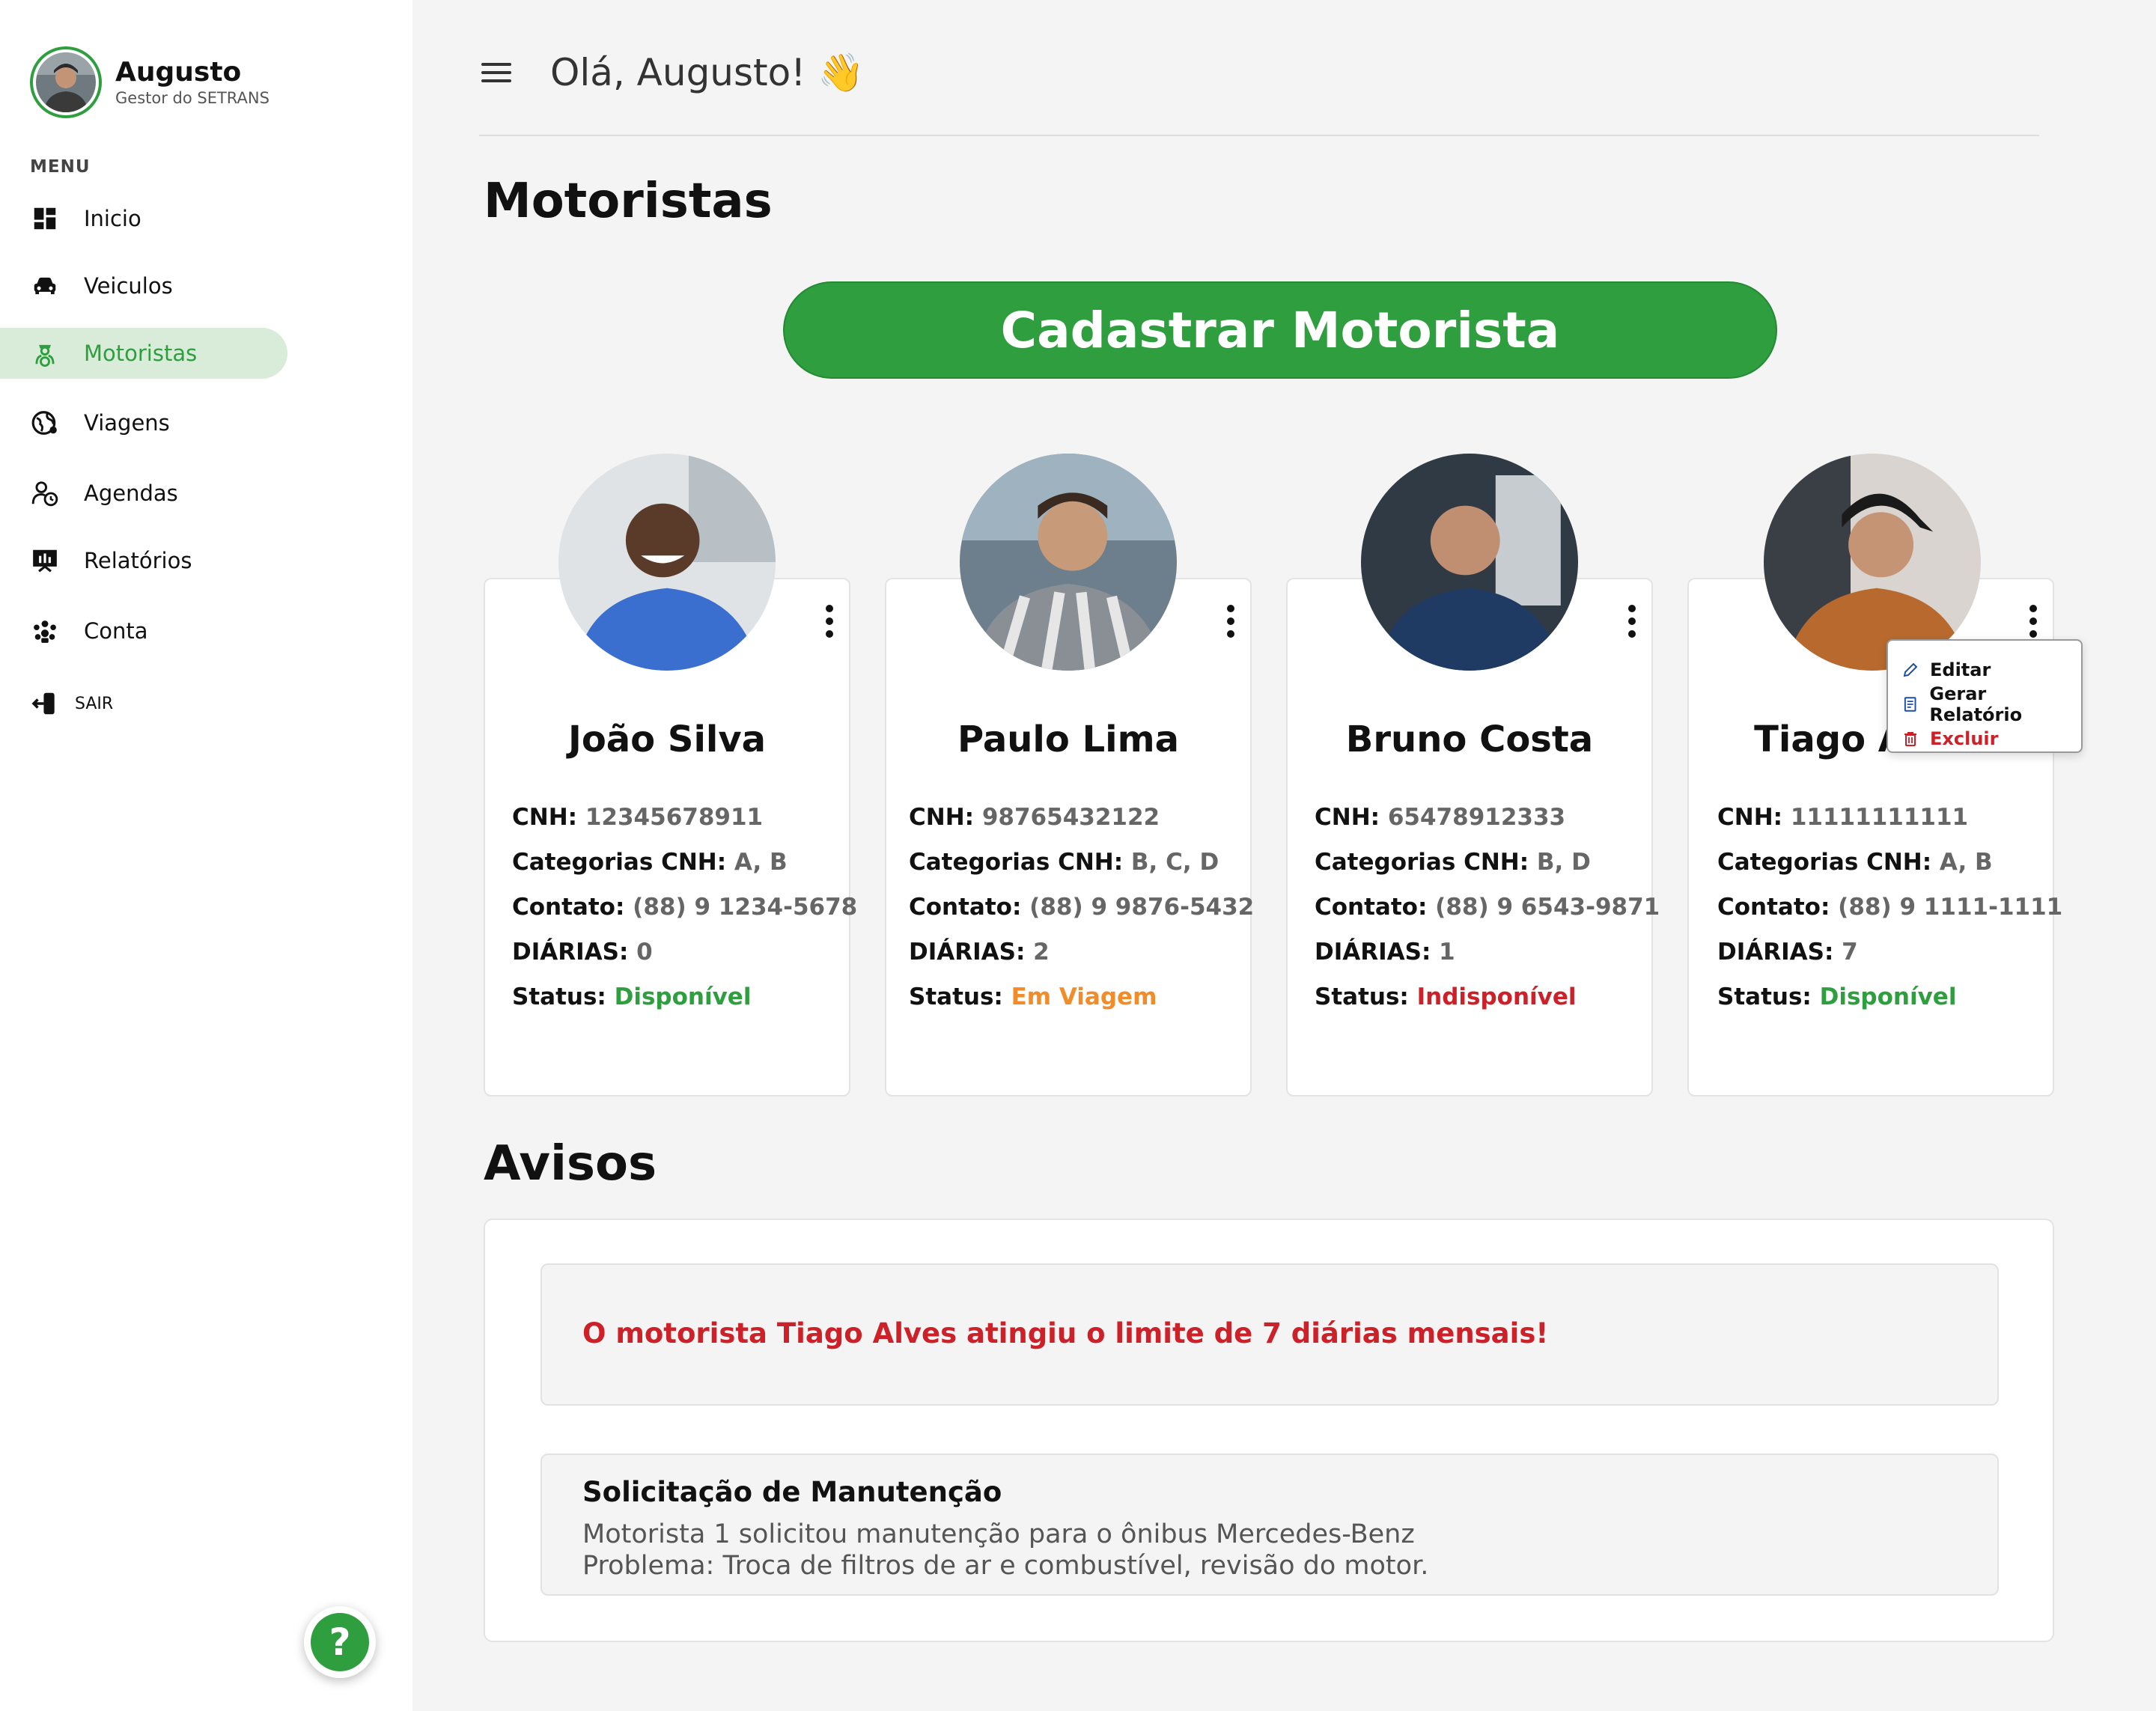 The width and height of the screenshot is (2156, 1711). Describe the element at coordinates (496, 75) in the screenshot. I see `hamburger-menu-icon` at that location.